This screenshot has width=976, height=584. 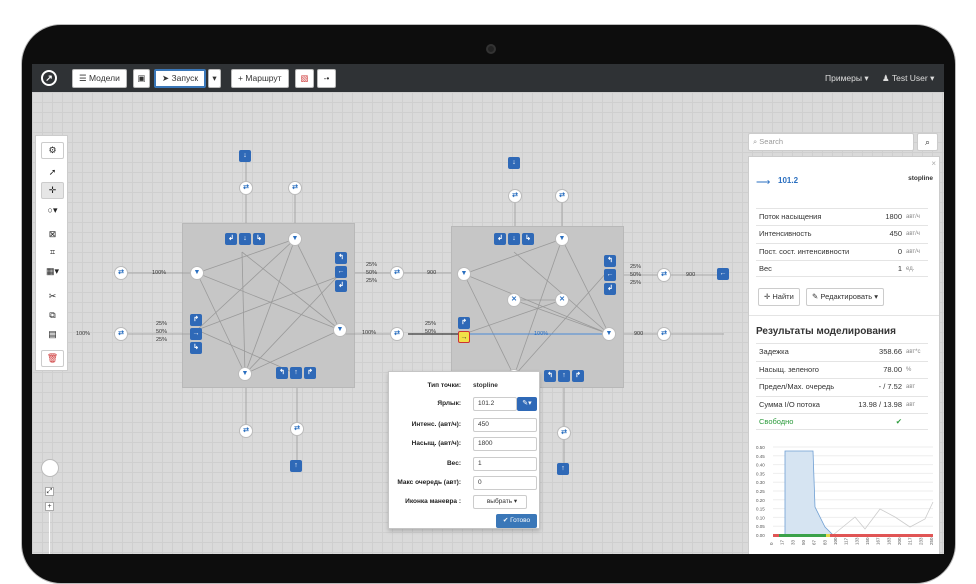 I want to click on settings-gear-icon: ⚙, so click(x=52, y=150).